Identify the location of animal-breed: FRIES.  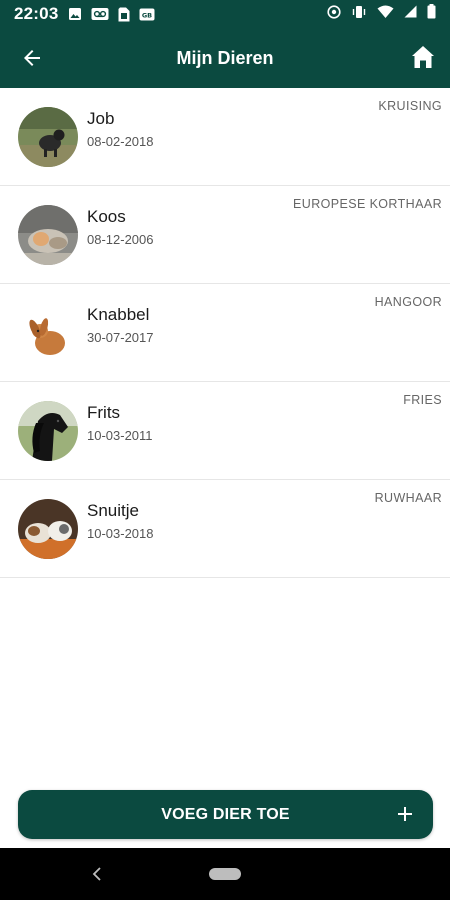
(422, 400).